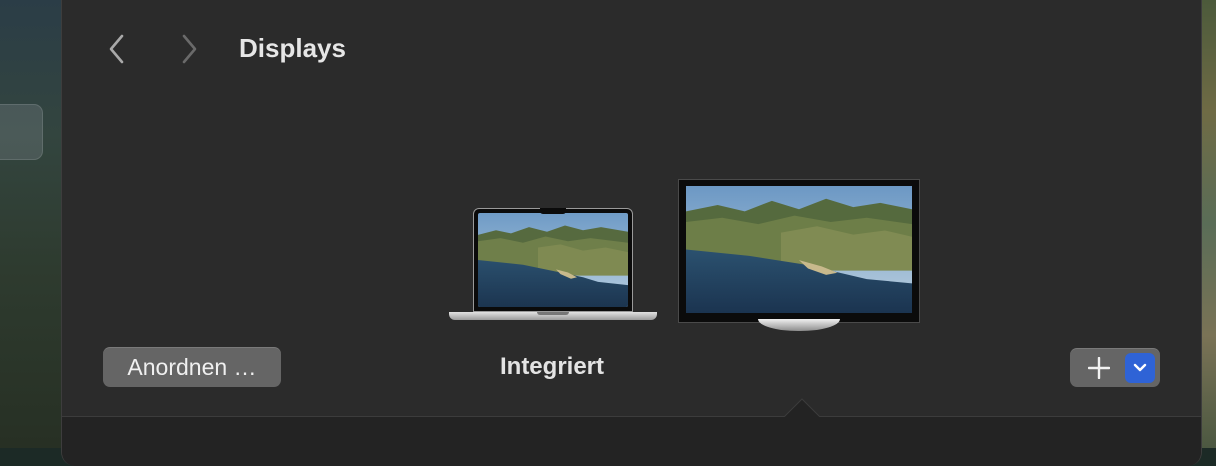 The image size is (1216, 466). I want to click on laptop-bezel, so click(553, 260).